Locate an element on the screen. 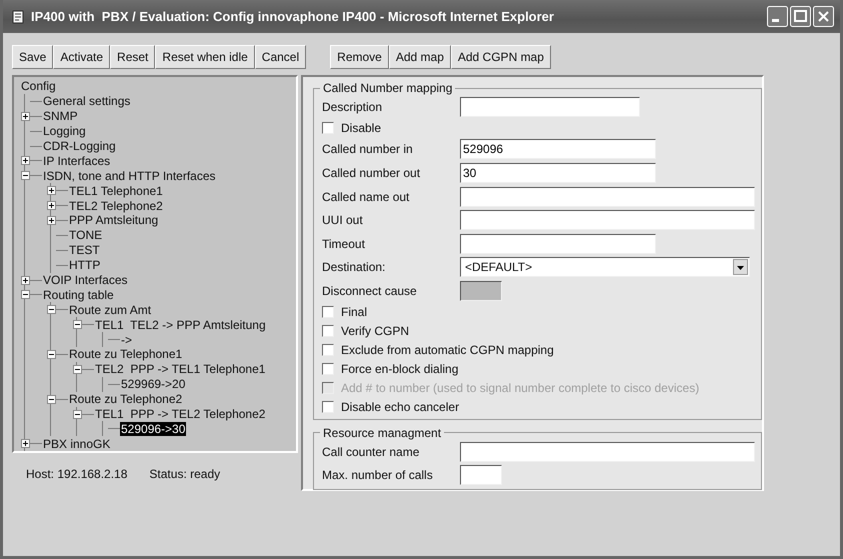 The height and width of the screenshot is (559, 843). checkbox-label: Add # to number (used to signal number complete to cisco devices) is located at coordinates (520, 388).